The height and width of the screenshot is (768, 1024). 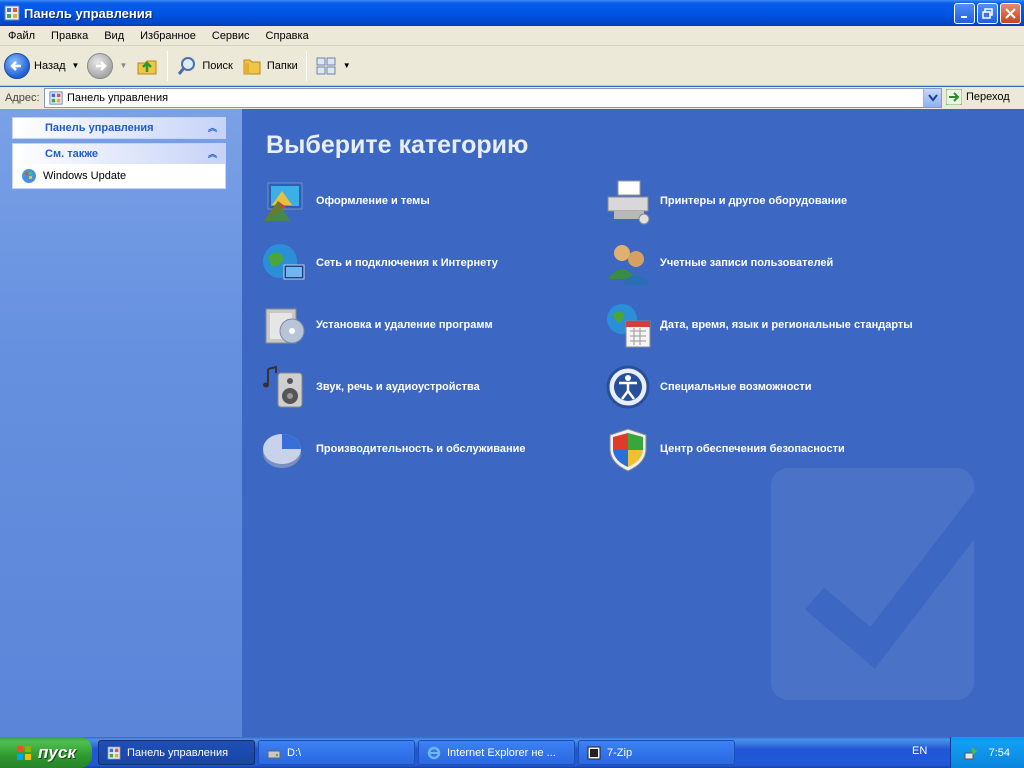 I want to click on title-bar: Панель управления, so click(x=512, y=13).